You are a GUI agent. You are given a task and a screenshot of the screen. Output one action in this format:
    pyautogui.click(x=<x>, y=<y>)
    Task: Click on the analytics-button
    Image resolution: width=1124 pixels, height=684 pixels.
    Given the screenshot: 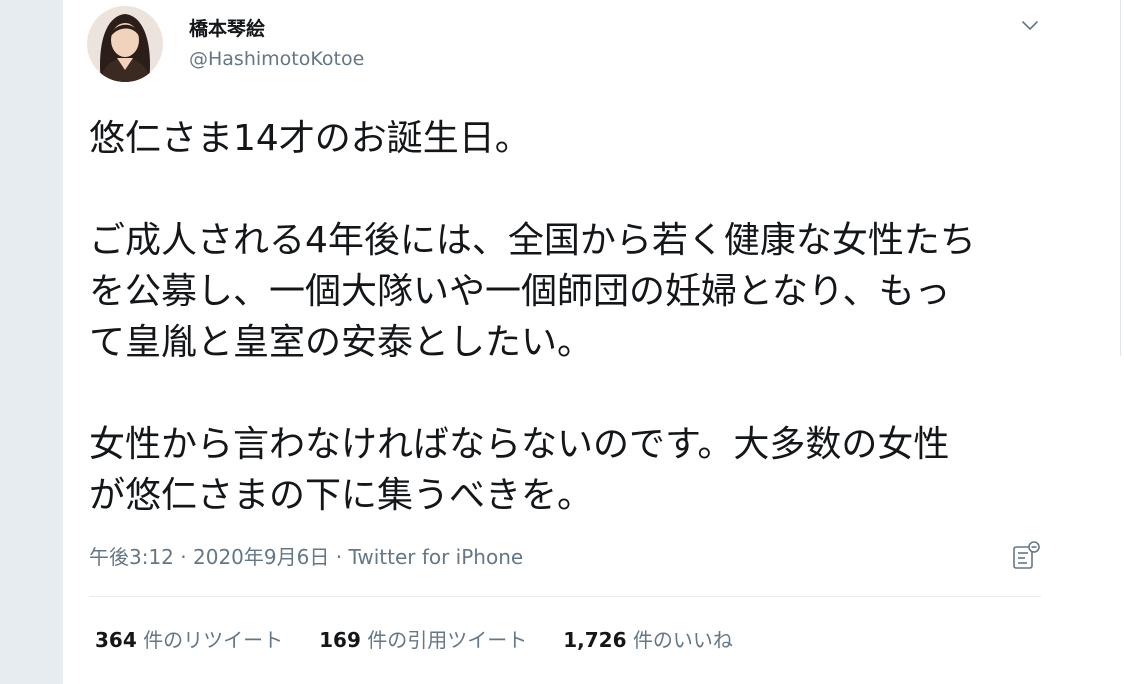 What is the action you would take?
    pyautogui.click(x=1026, y=555)
    